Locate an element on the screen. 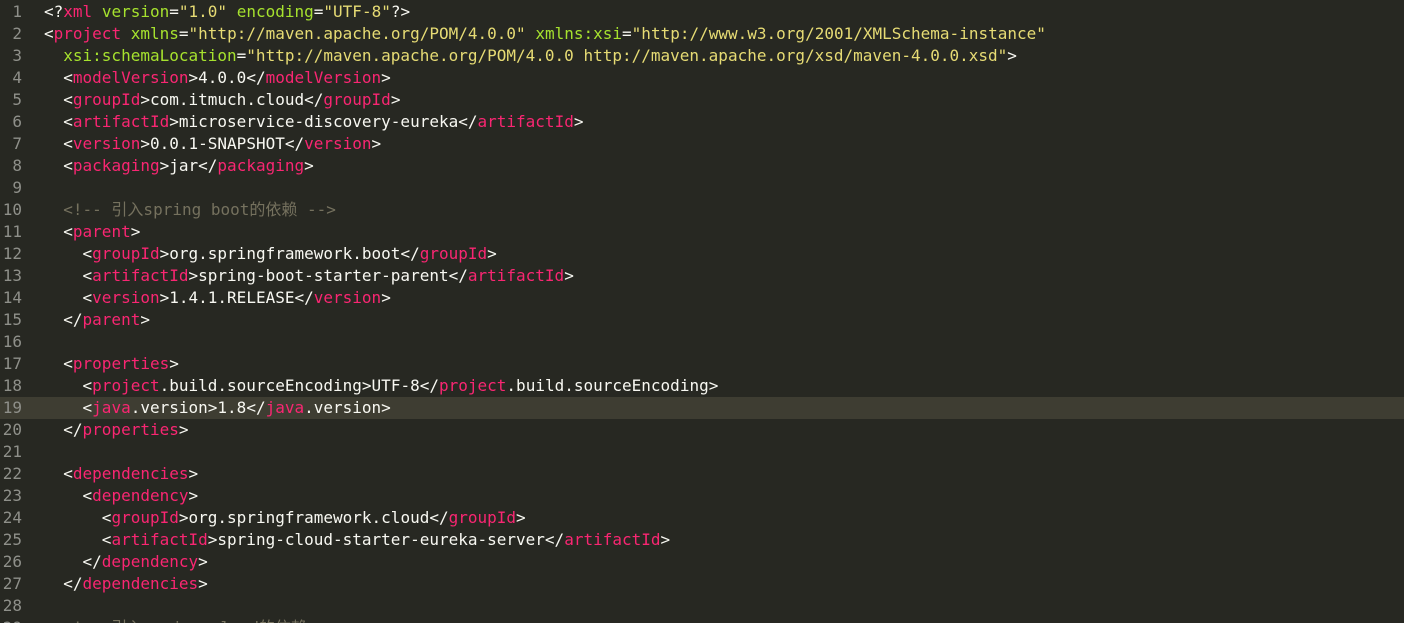  line-number: 28 is located at coordinates (12, 605).